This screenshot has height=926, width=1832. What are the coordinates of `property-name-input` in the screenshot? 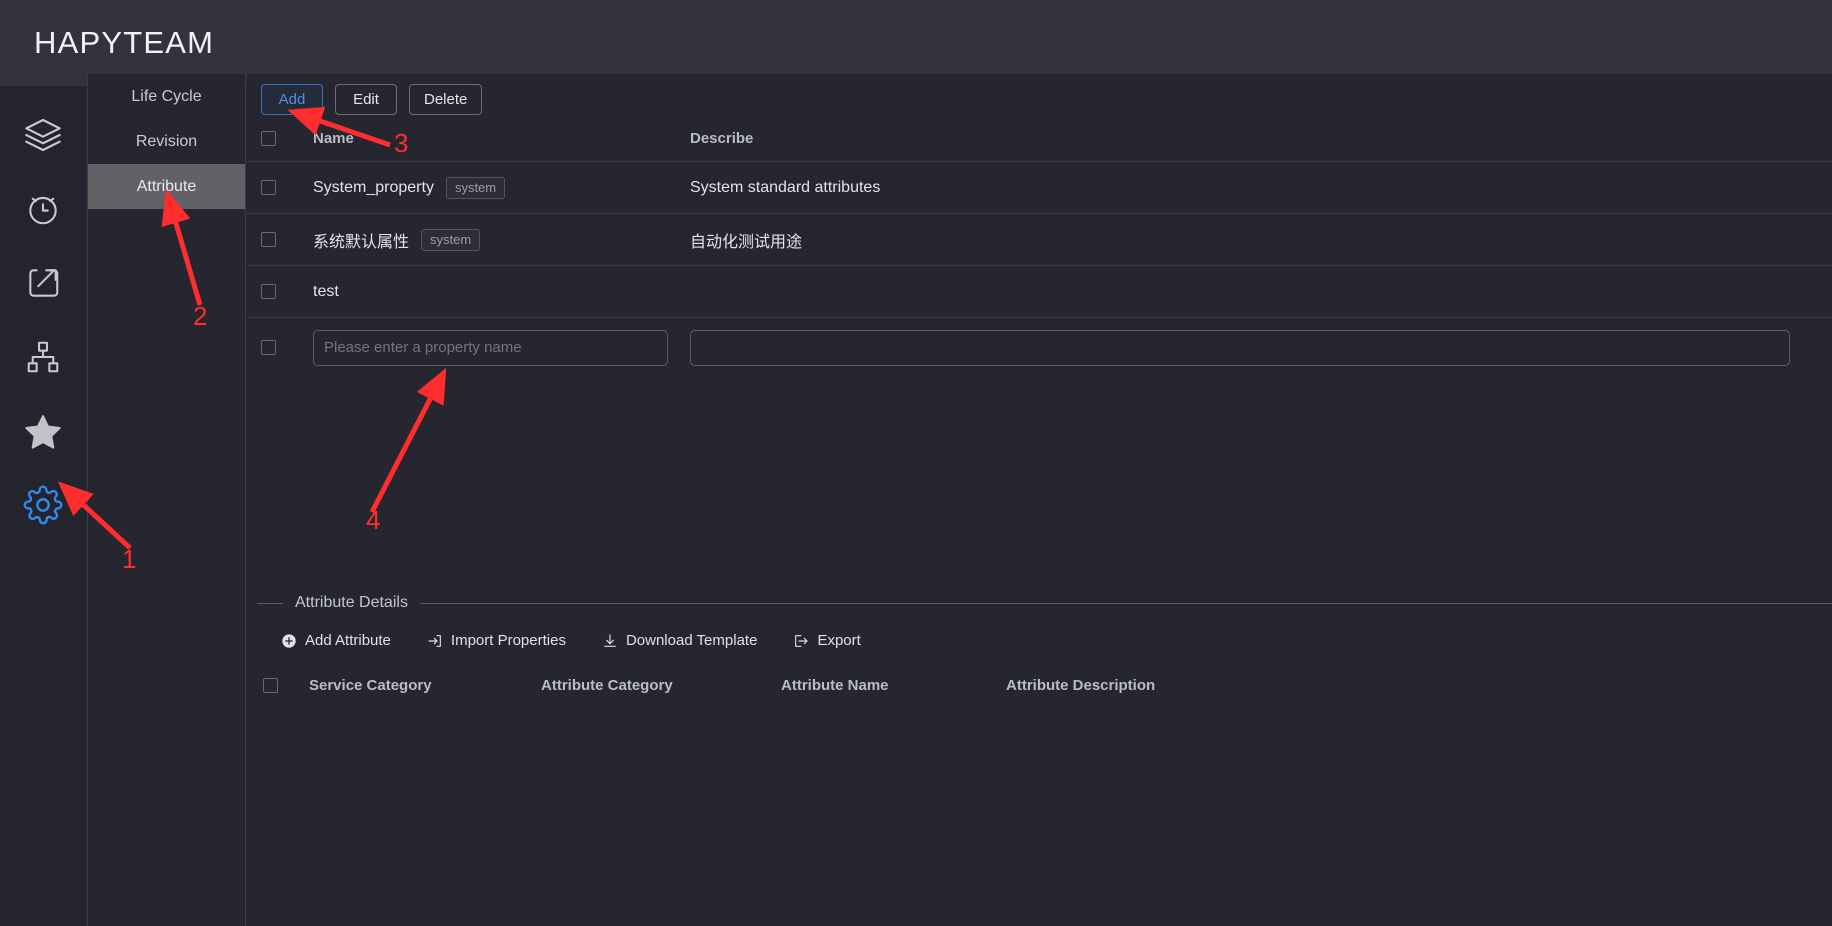 It's located at (490, 347).